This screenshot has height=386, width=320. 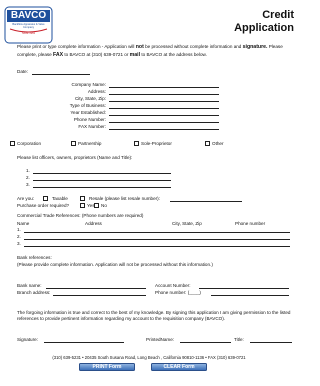 I want to click on resale-number-field, so click(x=206, y=201).